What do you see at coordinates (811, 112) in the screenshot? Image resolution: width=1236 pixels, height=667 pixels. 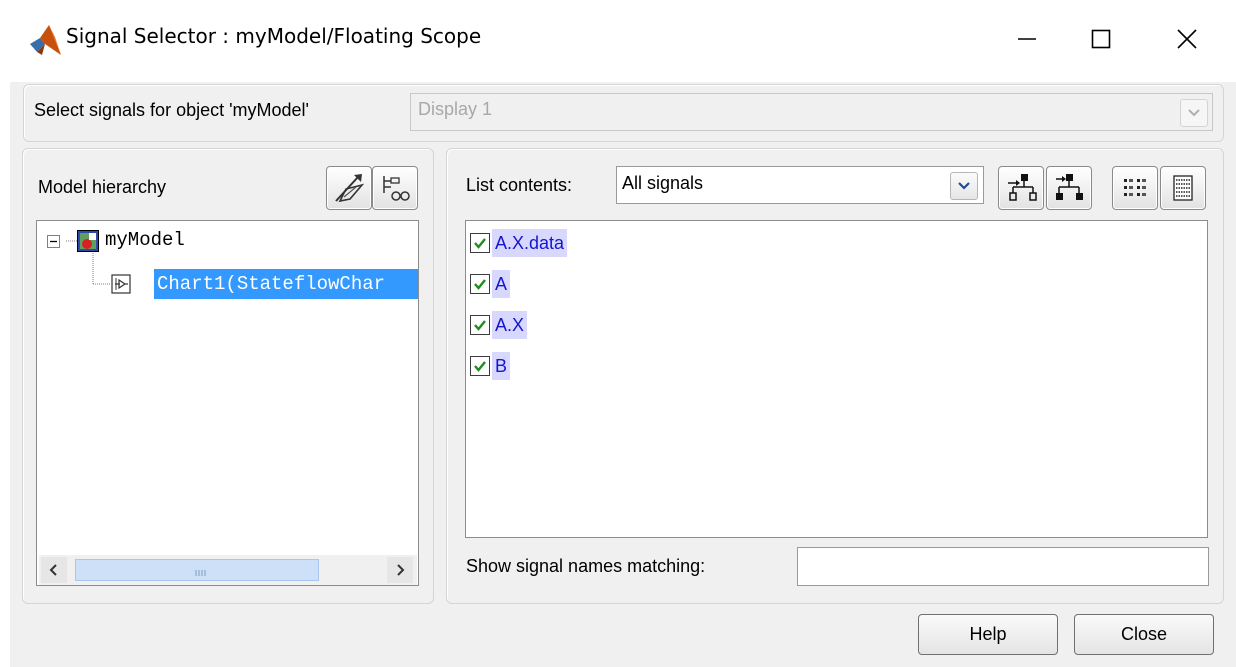 I see `display-select` at bounding box center [811, 112].